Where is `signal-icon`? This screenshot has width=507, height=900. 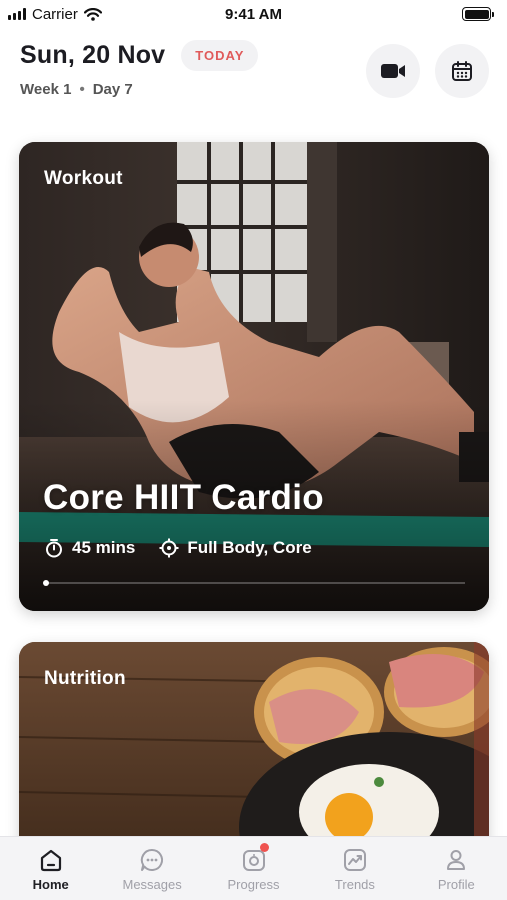
signal-icon is located at coordinates (17, 14).